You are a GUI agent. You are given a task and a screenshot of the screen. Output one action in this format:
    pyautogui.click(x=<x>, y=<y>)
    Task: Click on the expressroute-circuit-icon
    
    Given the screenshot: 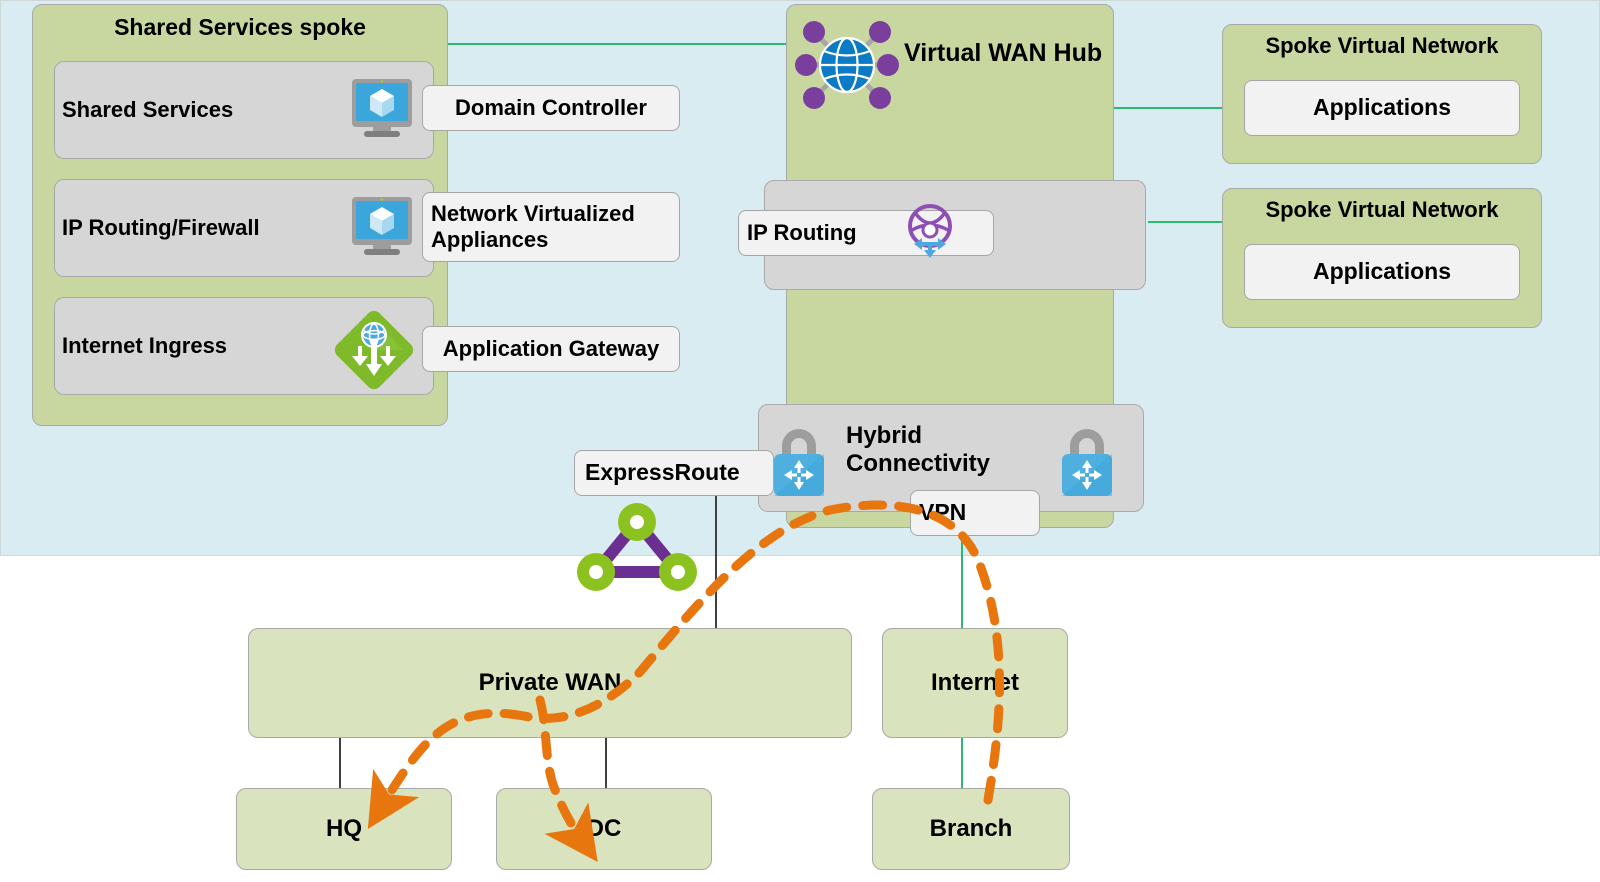 What is the action you would take?
    pyautogui.click(x=637, y=547)
    